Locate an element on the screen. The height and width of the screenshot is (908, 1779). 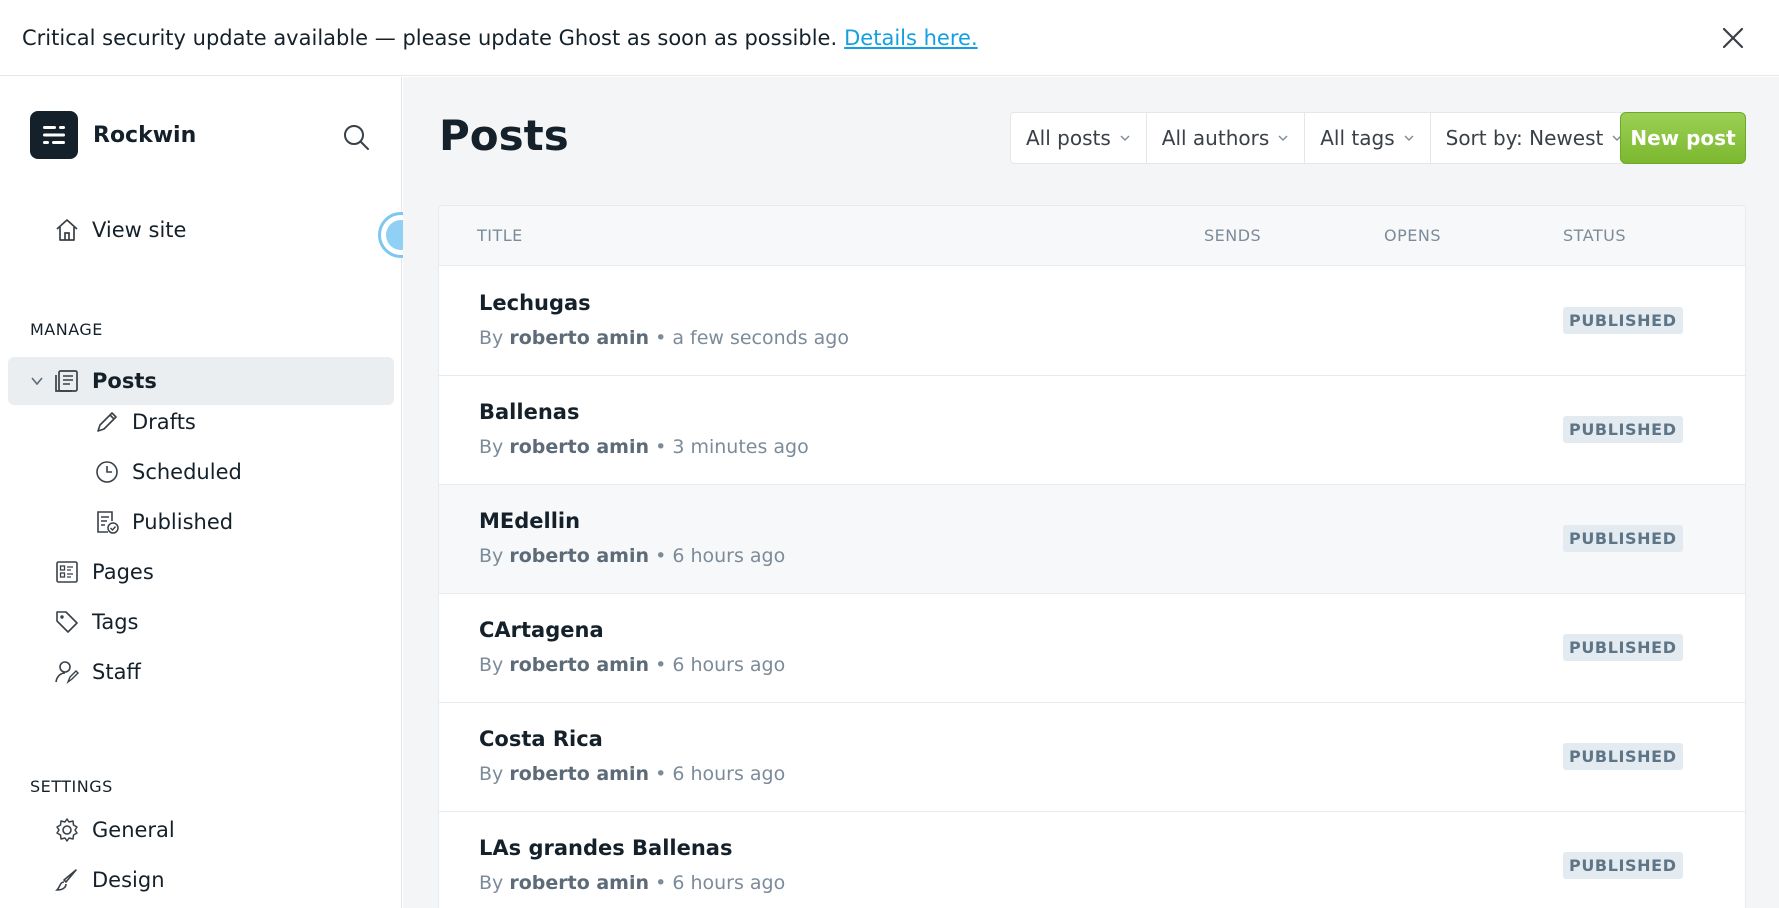
page-title: Posts is located at coordinates (504, 135).